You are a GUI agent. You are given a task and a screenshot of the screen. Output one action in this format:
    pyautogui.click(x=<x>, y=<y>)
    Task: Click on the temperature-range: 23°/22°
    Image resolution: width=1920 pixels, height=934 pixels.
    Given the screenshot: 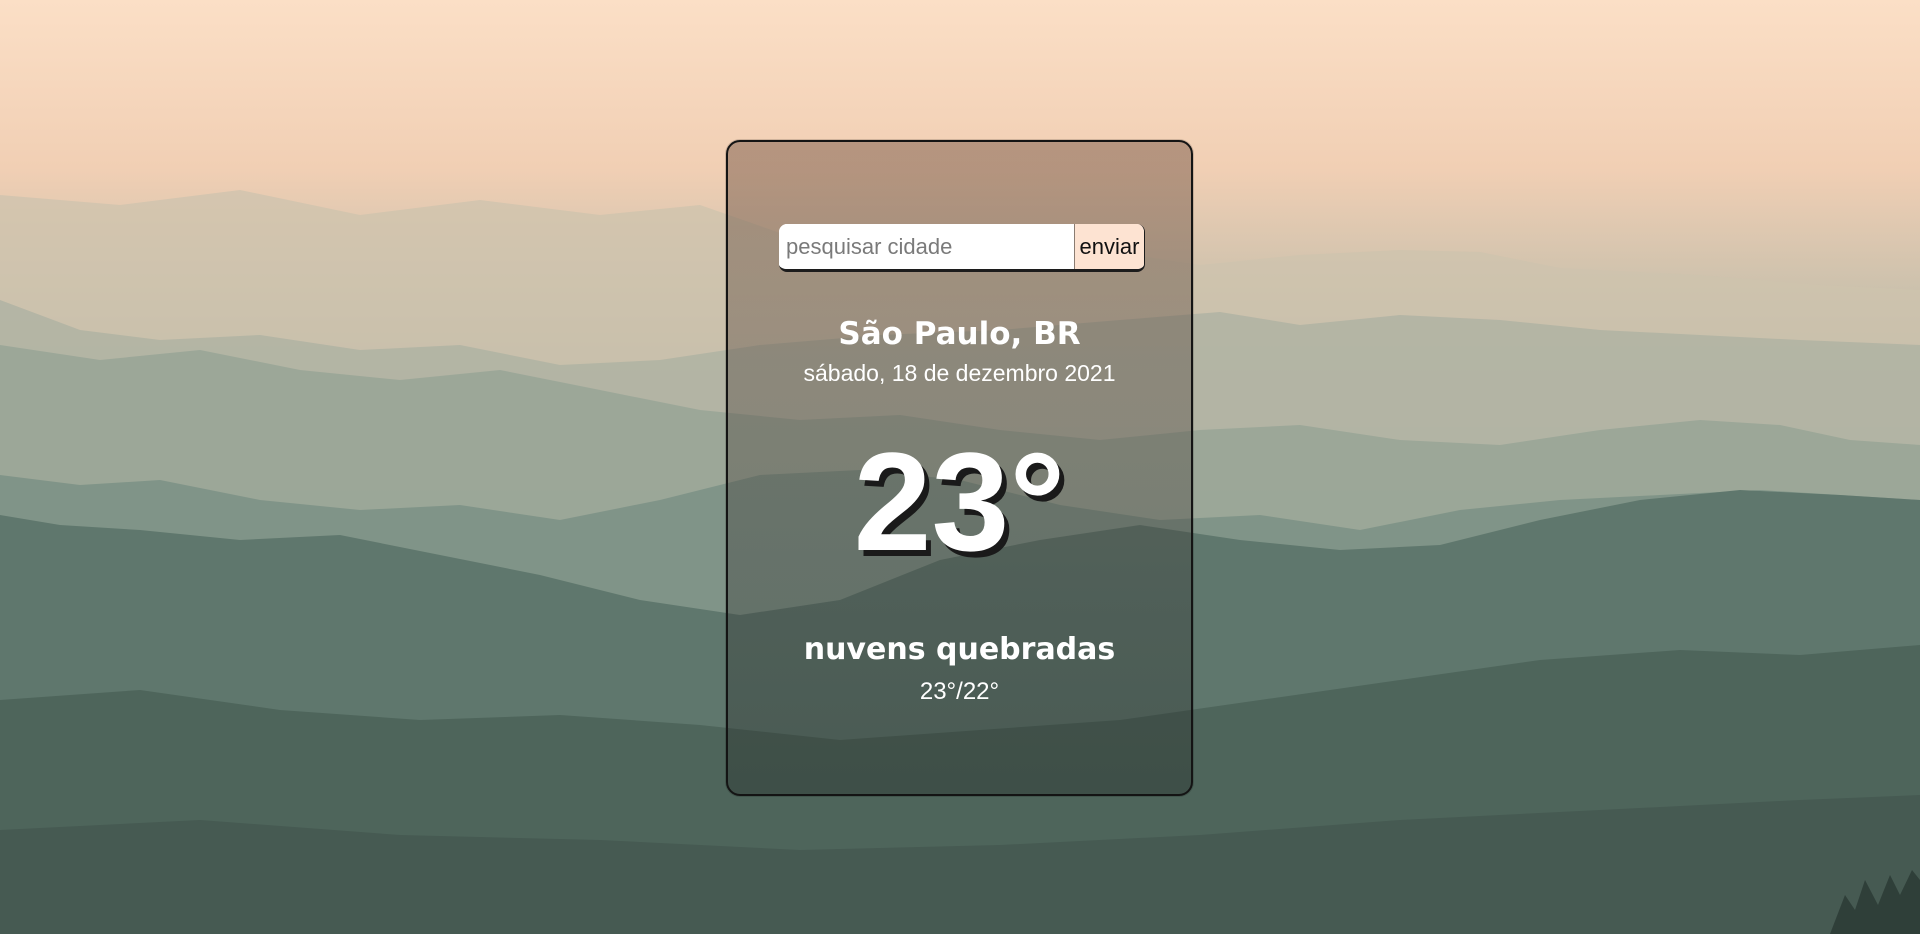 What is the action you would take?
    pyautogui.click(x=959, y=691)
    